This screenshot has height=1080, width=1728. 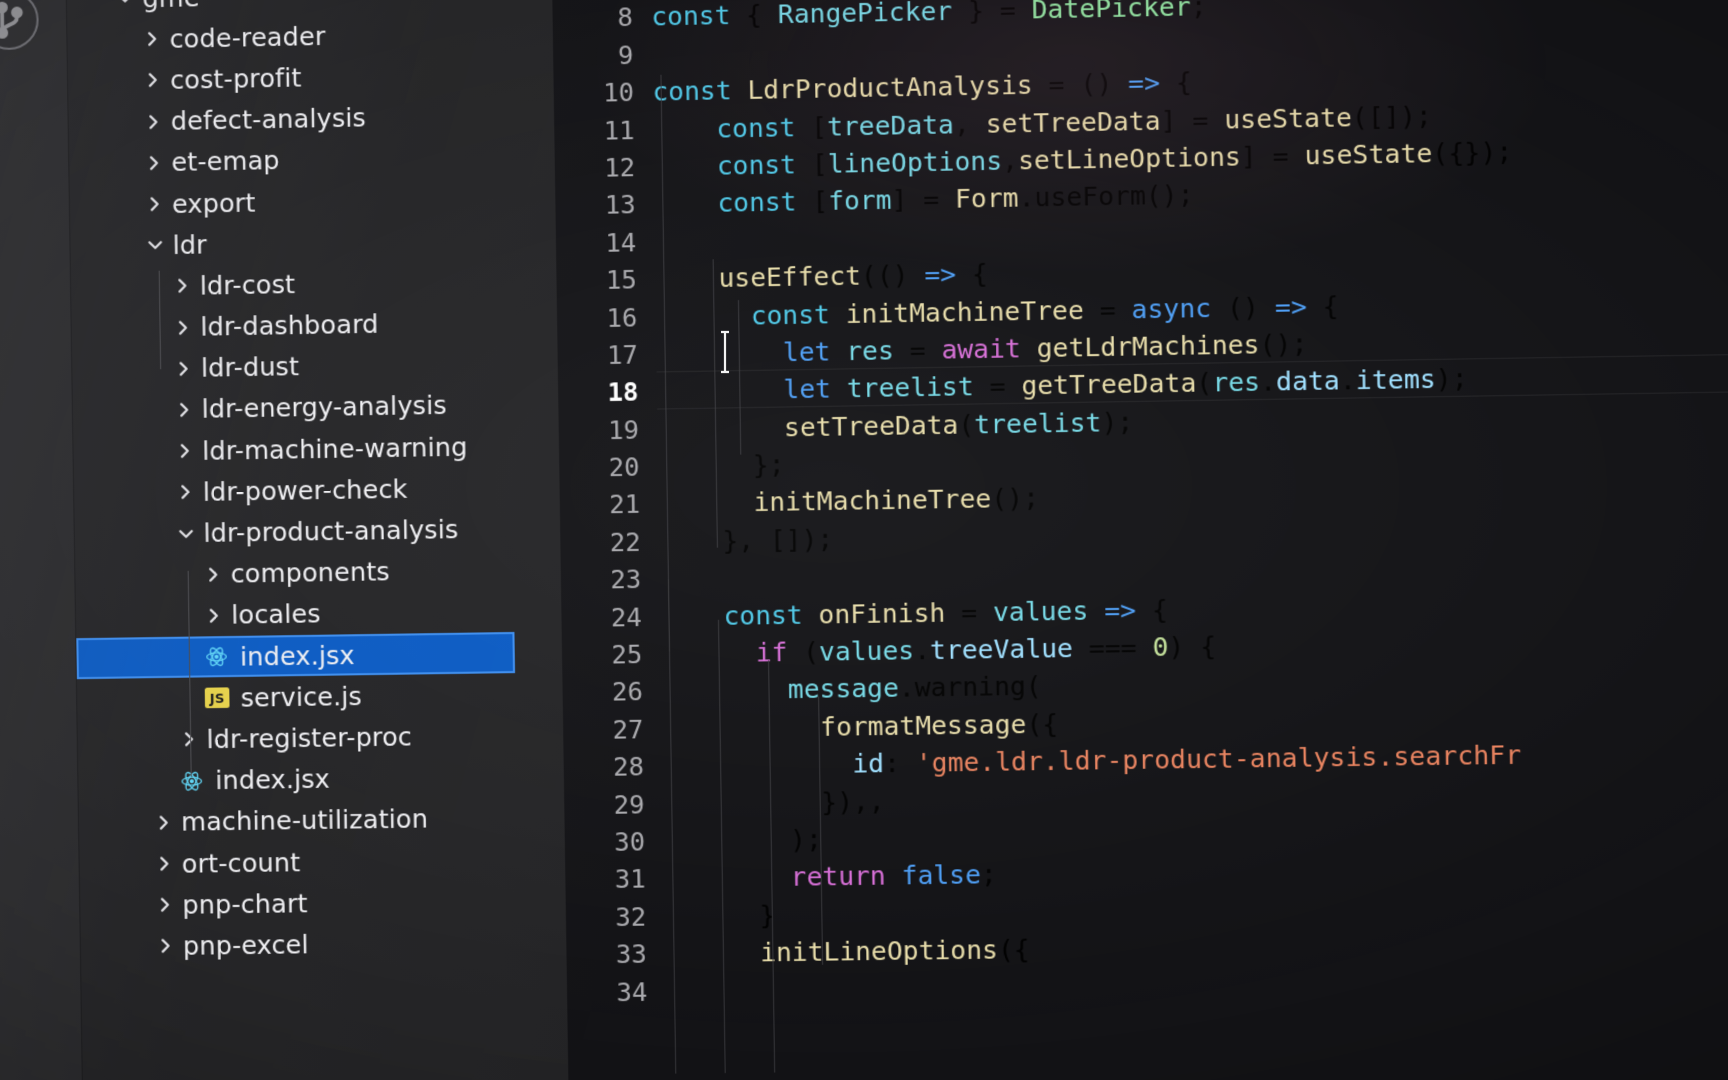 What do you see at coordinates (625, 55) in the screenshot?
I see `line-number: 9` at bounding box center [625, 55].